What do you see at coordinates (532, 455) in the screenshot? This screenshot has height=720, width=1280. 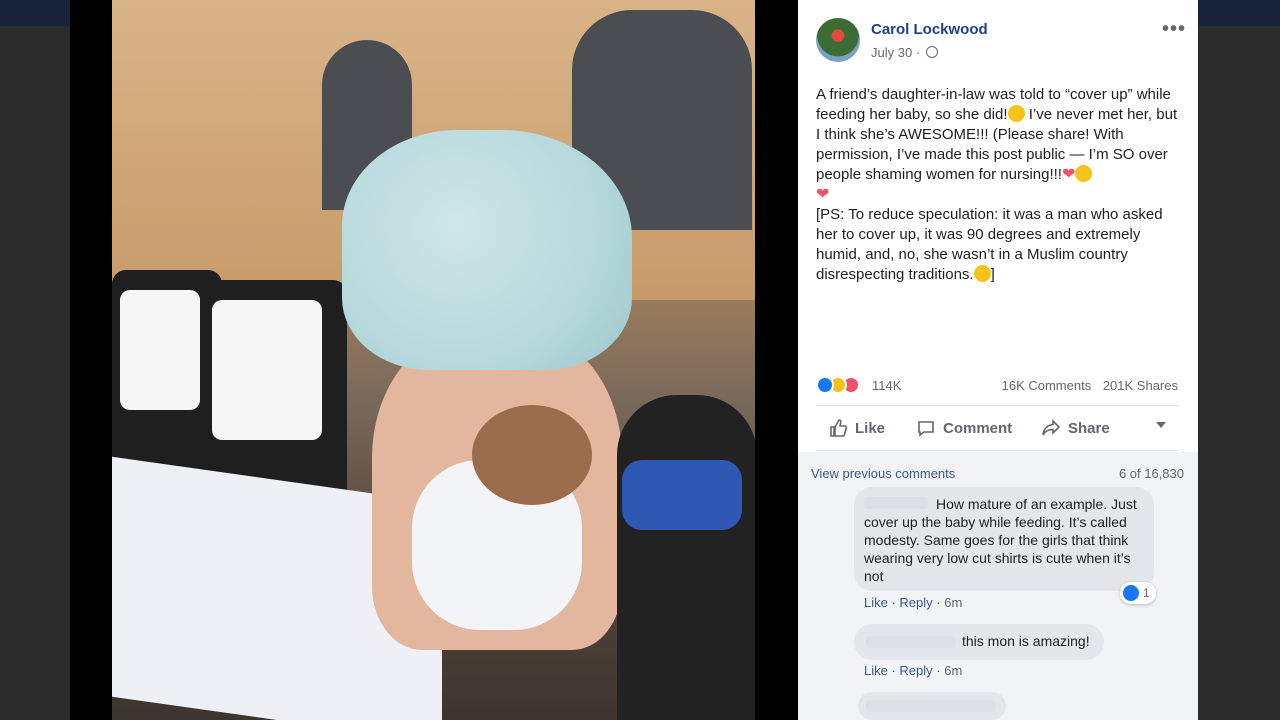 I see `photo-baby-head` at bounding box center [532, 455].